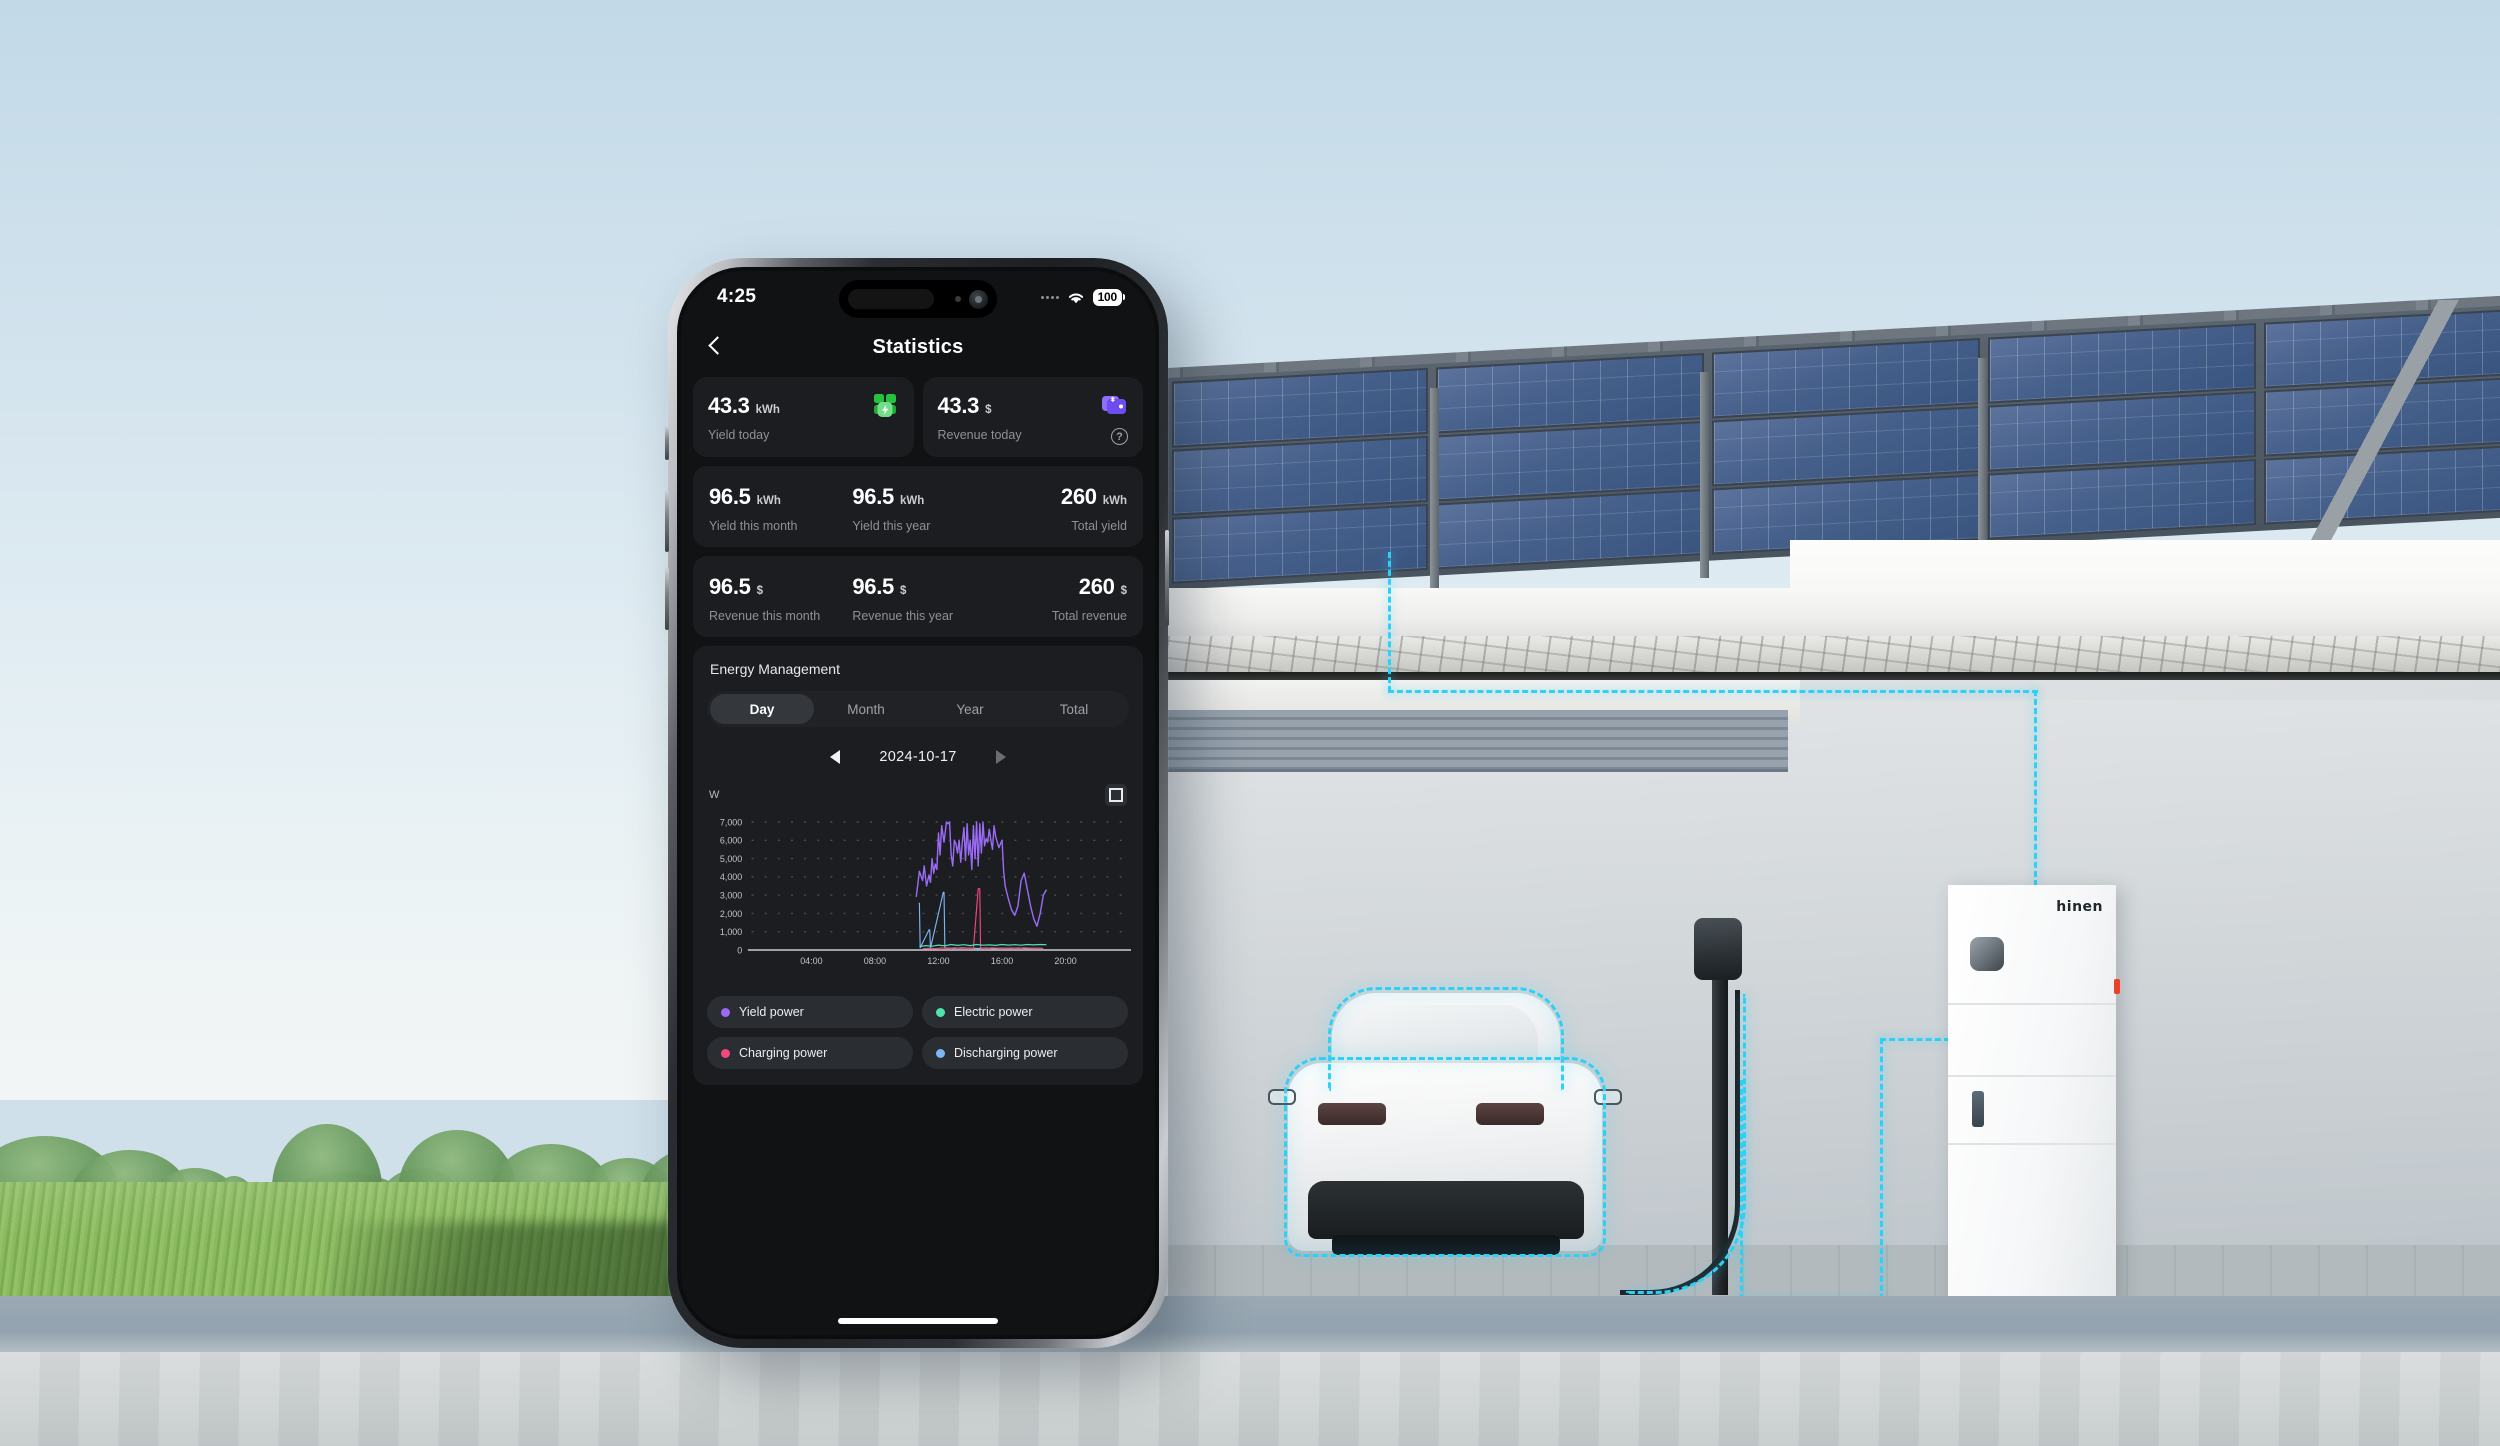 The height and width of the screenshot is (1446, 2500). Describe the element at coordinates (1250, 1399) in the screenshot. I see `driveway-sheen` at that location.